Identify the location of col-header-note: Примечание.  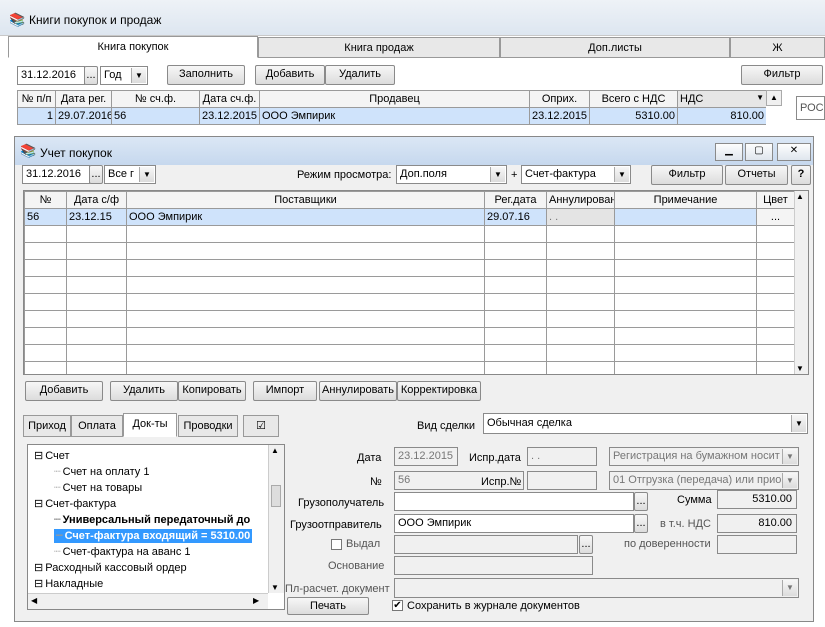
(685, 200).